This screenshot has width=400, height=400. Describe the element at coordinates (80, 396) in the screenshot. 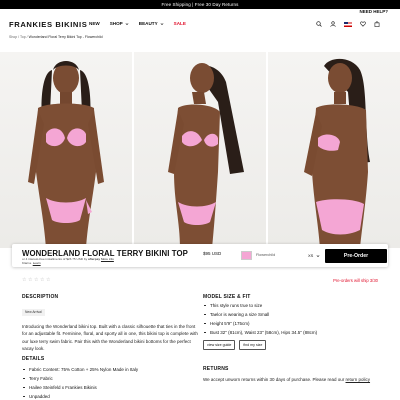

I see `list-item: Unpadded` at that location.